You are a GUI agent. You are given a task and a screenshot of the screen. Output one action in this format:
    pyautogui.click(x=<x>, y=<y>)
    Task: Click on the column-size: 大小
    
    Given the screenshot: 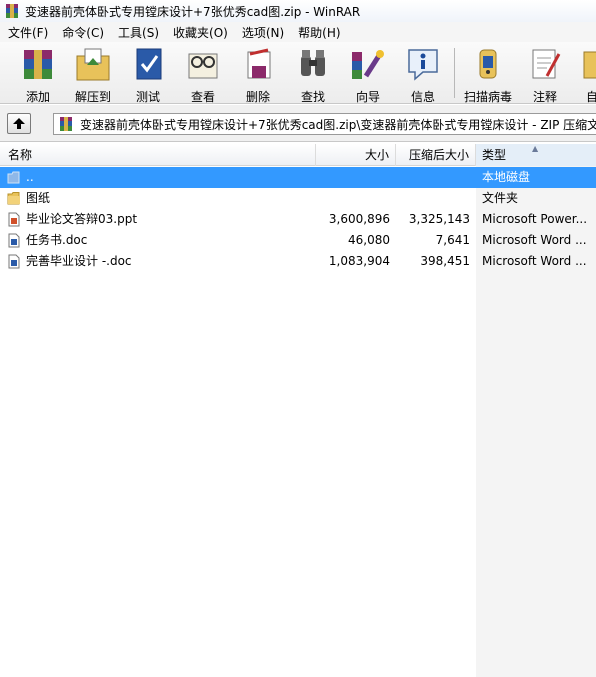 What is the action you would take?
    pyautogui.click(x=356, y=155)
    